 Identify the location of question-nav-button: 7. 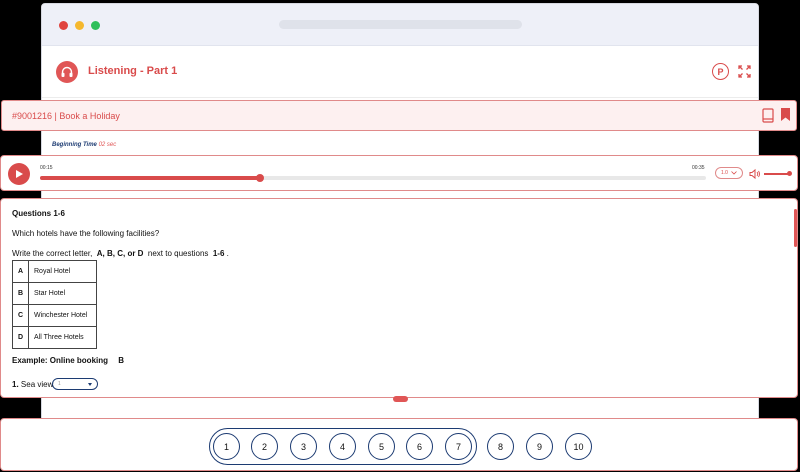
(458, 446).